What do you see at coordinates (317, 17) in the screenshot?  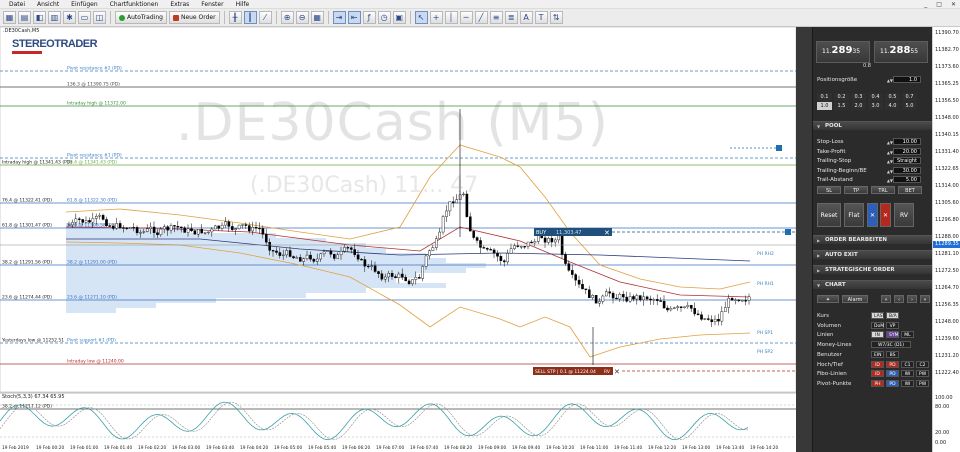 I see `tile-windows-icon: ▦` at bounding box center [317, 17].